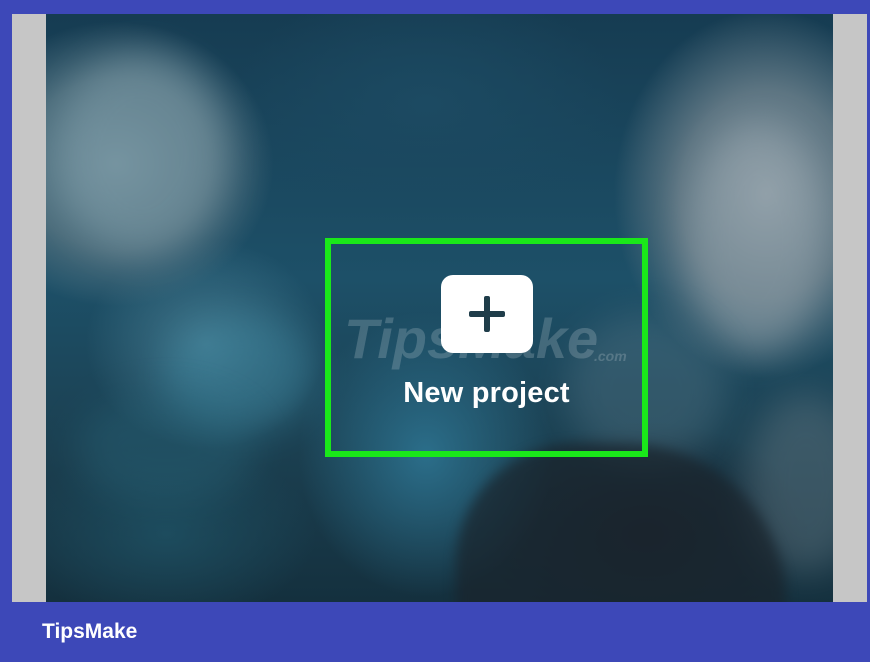  Describe the element at coordinates (90, 631) in the screenshot. I see `footer-brand: TipsMake` at that location.